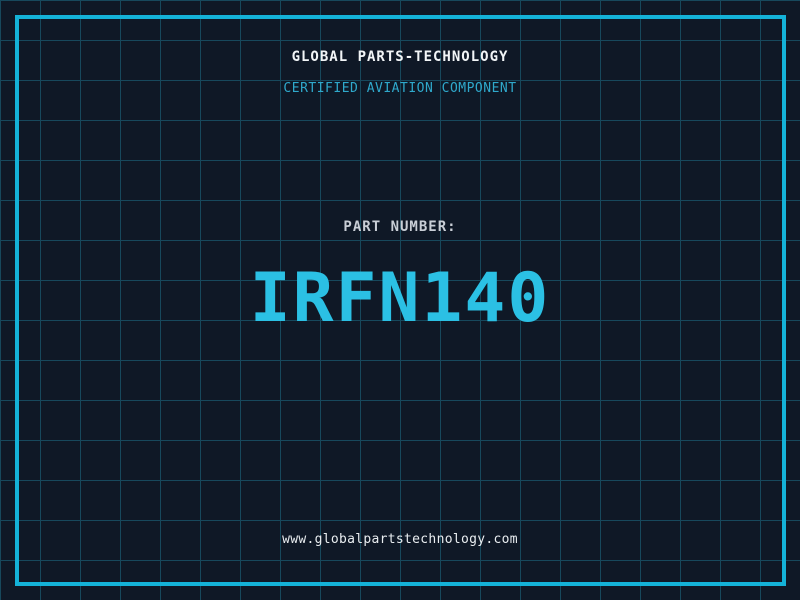 The image size is (800, 600). Describe the element at coordinates (400, 539) in the screenshot. I see `website-url: www.globalpartstechnology.com` at that location.